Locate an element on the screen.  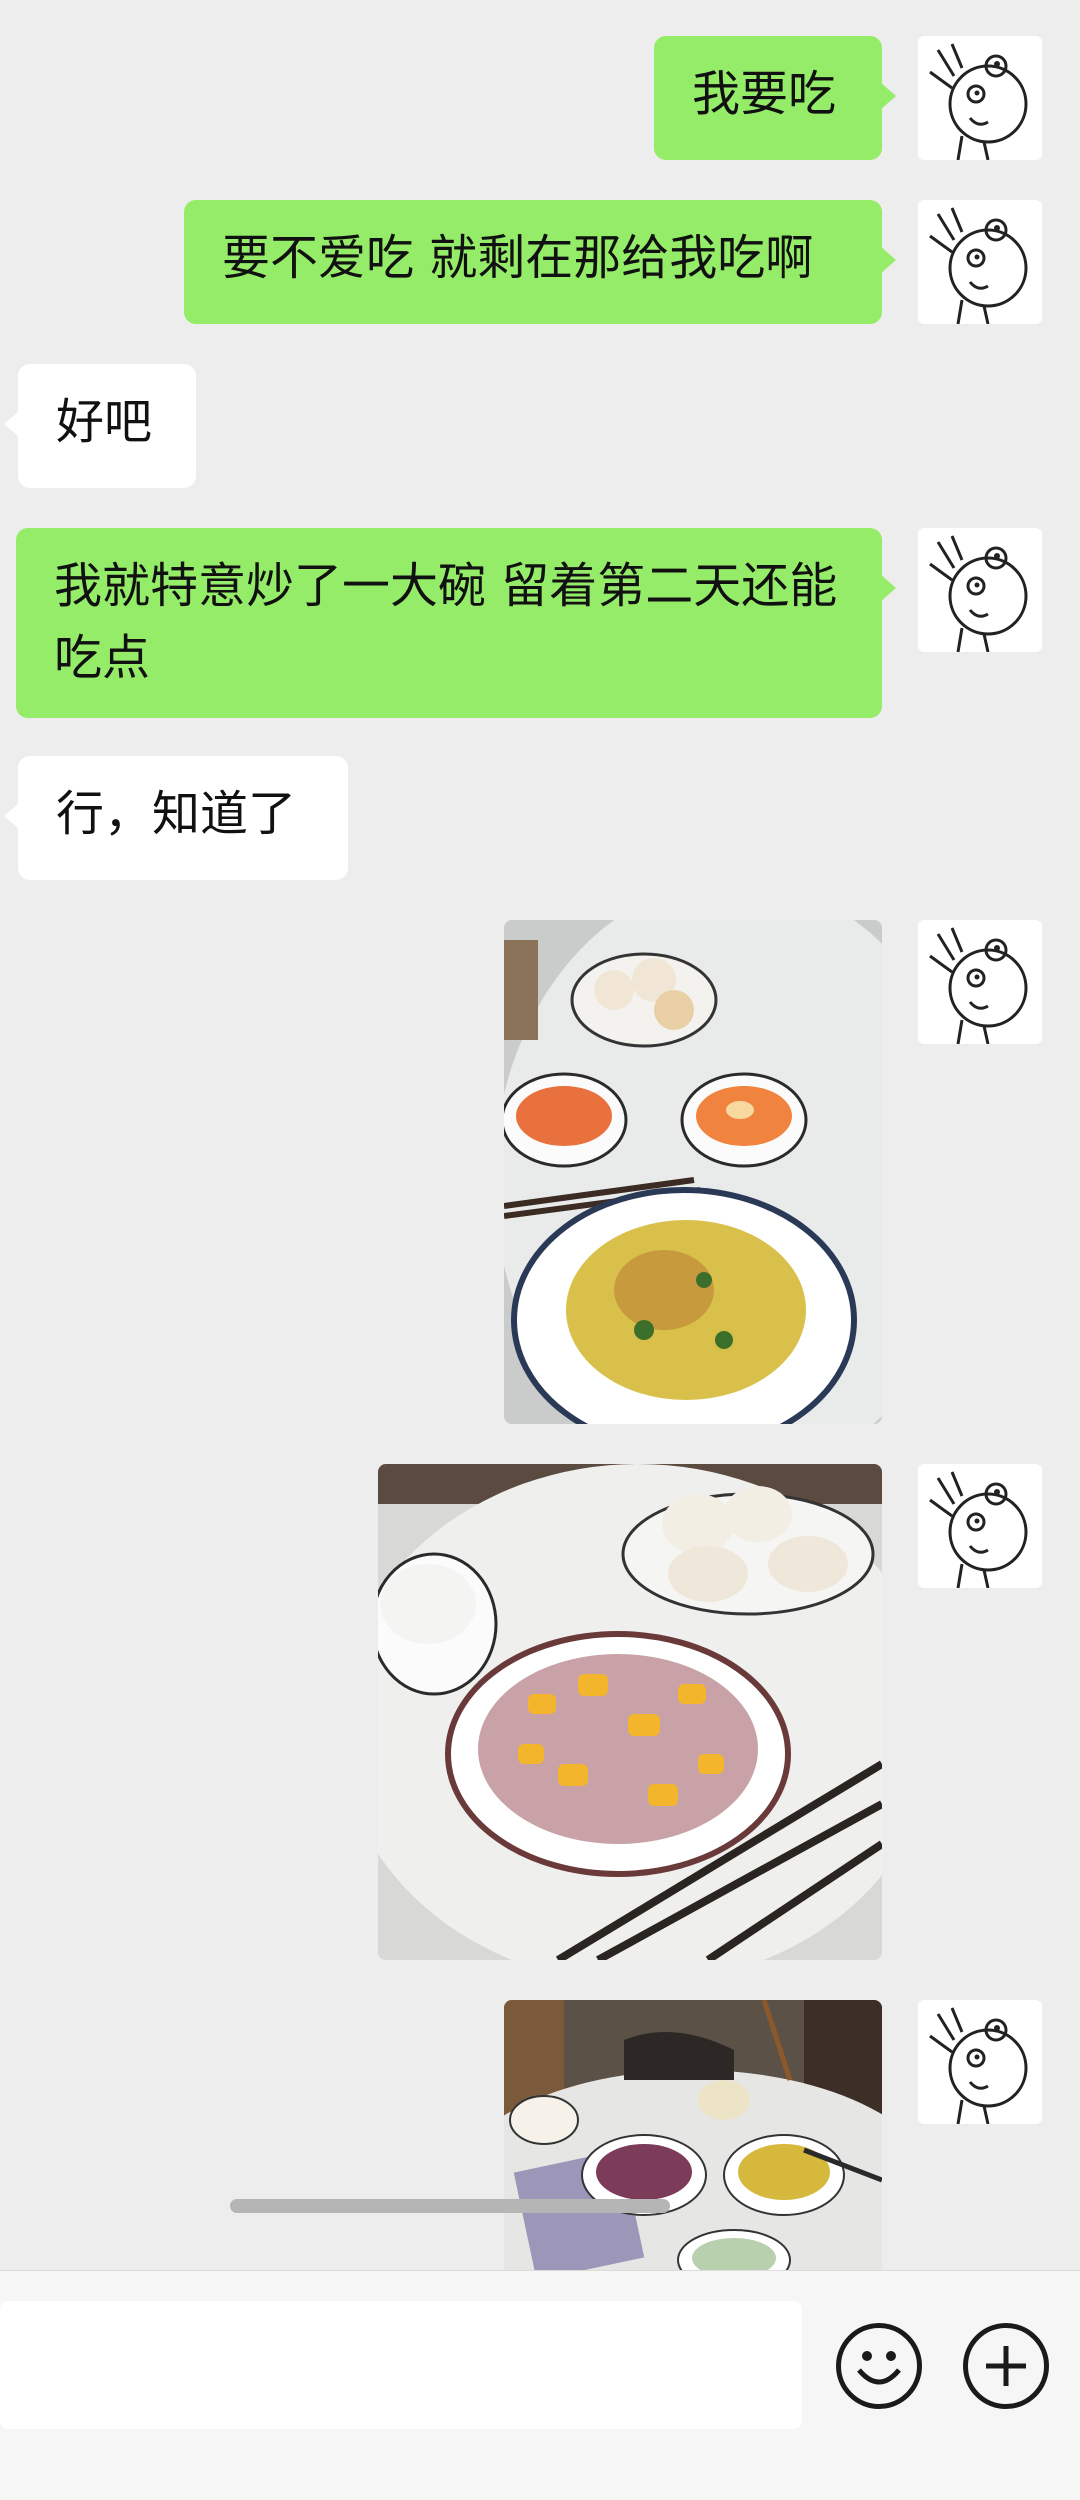
message-input is located at coordinates (401, 2365).